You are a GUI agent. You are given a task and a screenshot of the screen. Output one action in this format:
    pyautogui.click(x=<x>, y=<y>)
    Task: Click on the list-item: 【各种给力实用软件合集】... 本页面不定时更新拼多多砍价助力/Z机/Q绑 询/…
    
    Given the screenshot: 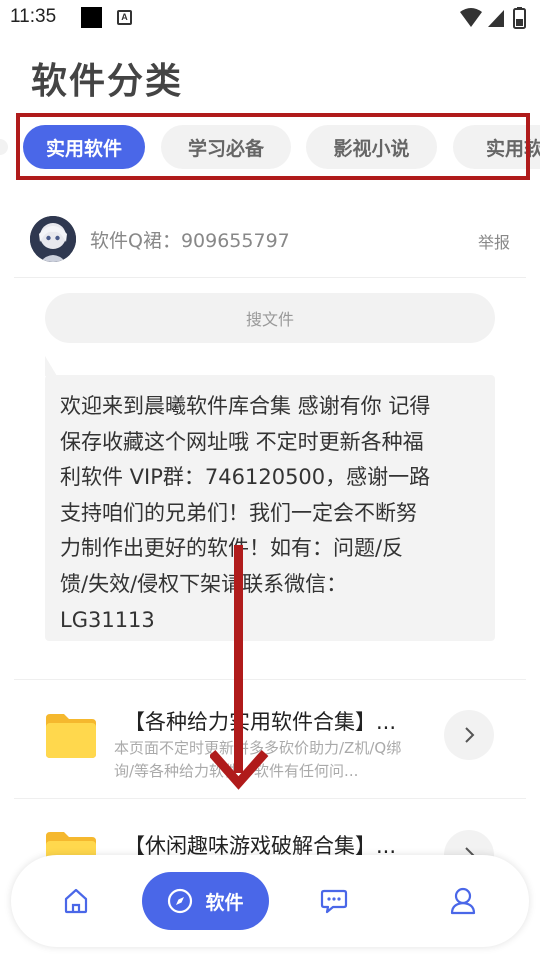 What is the action you would take?
    pyautogui.click(x=270, y=740)
    